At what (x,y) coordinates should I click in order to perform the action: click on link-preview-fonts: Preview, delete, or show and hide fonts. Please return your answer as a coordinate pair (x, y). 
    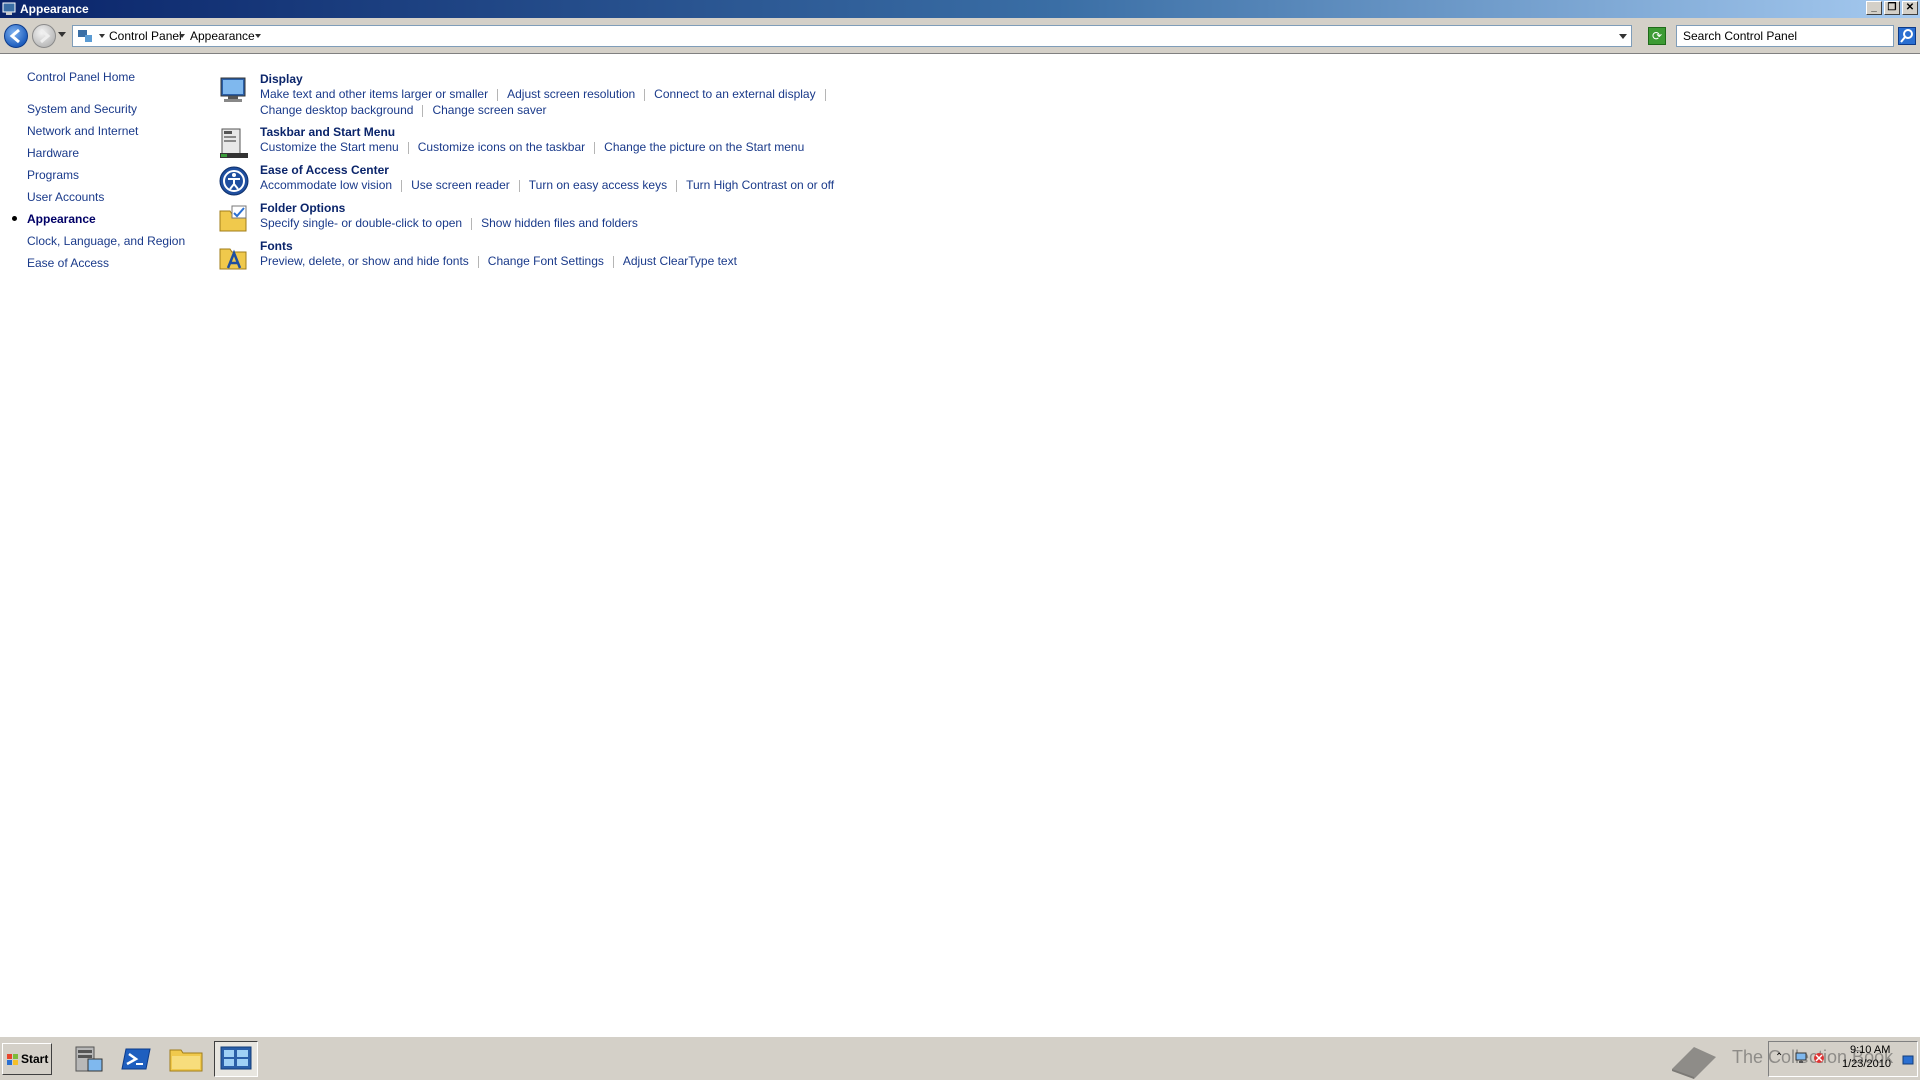
    Looking at the image, I should click on (364, 261).